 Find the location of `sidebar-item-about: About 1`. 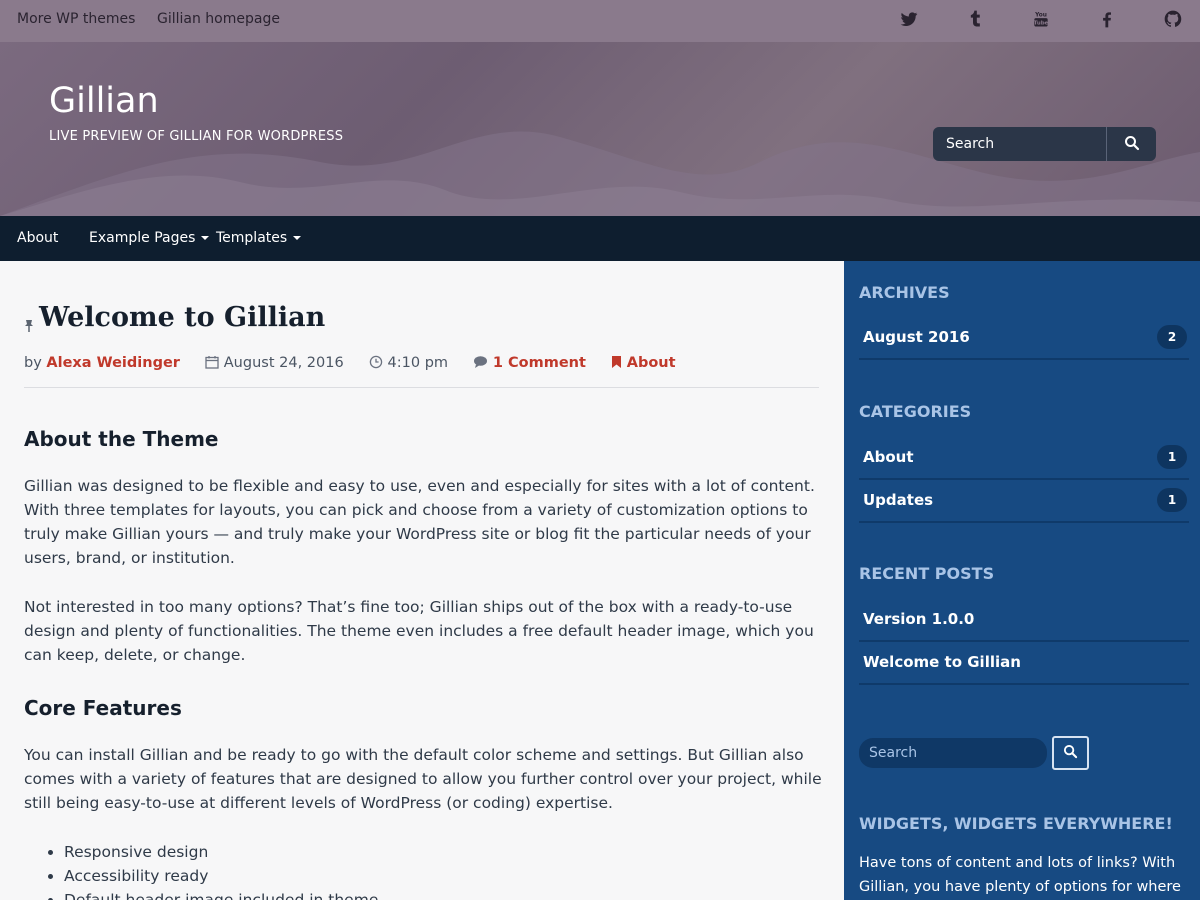

sidebar-item-about: About 1 is located at coordinates (1024, 459).